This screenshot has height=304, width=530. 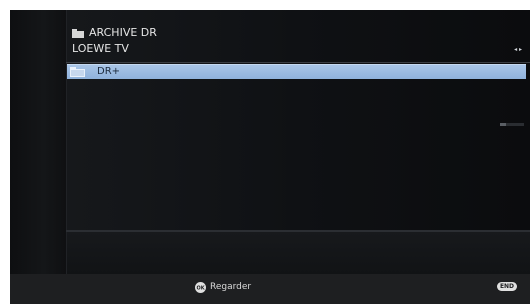 I want to click on list-item-label: DR+, so click(x=109, y=71).